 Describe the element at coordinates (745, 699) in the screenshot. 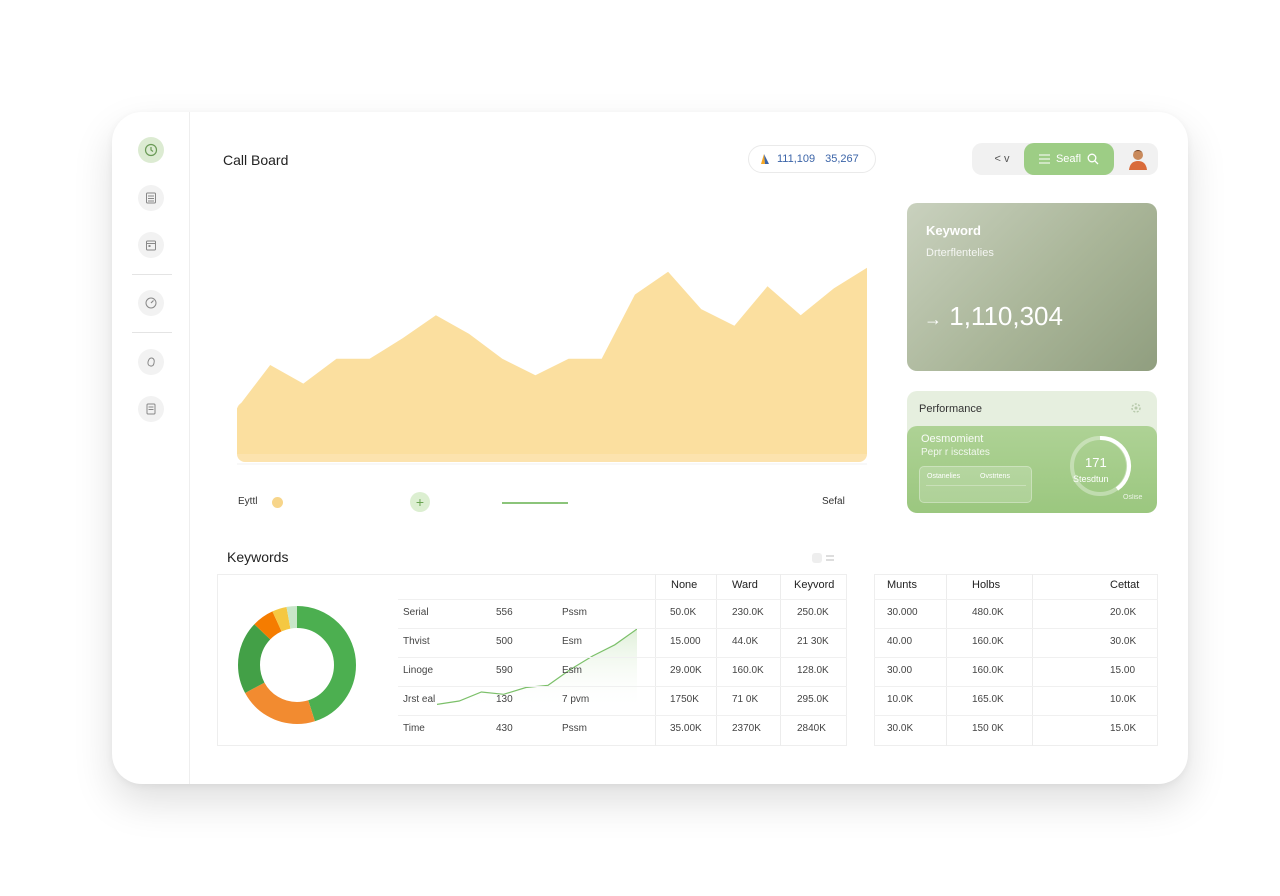

I see `row-value: 71 0K` at that location.